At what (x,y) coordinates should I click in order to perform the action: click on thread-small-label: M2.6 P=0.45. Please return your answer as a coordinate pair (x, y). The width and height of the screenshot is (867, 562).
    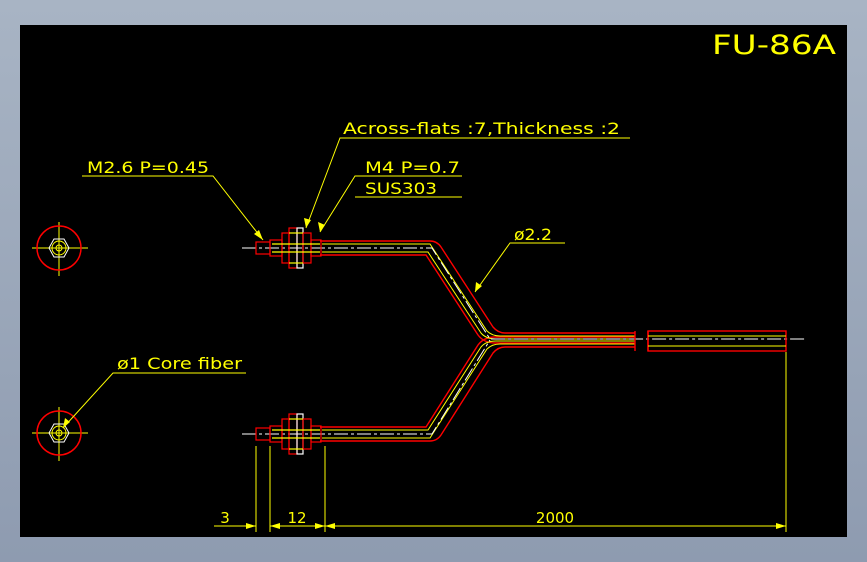
    Looking at the image, I should click on (148, 167).